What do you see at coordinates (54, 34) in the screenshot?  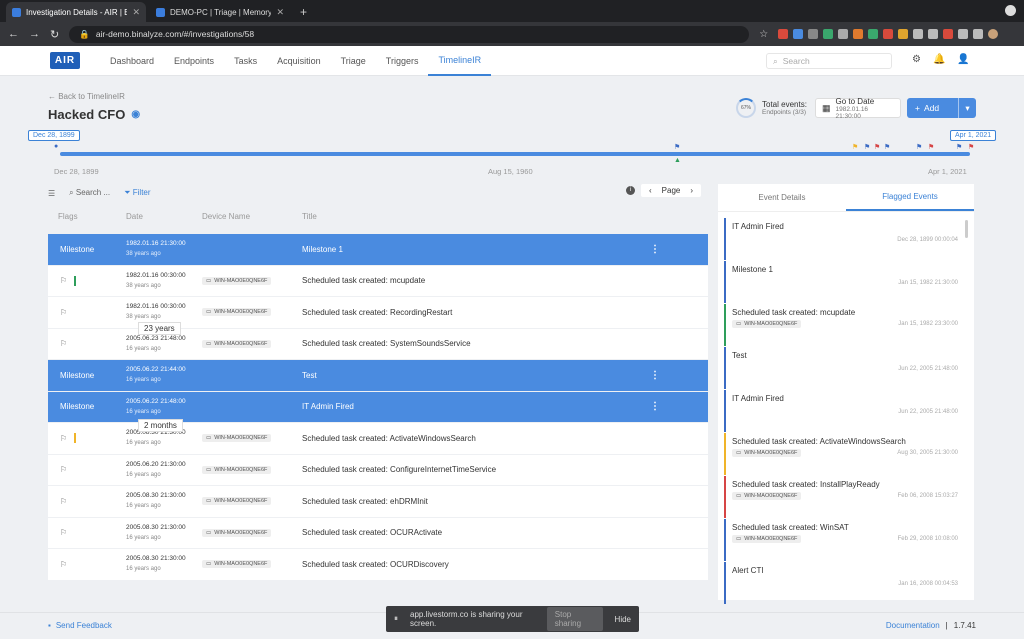 I see `reload-icon: ↻` at bounding box center [54, 34].